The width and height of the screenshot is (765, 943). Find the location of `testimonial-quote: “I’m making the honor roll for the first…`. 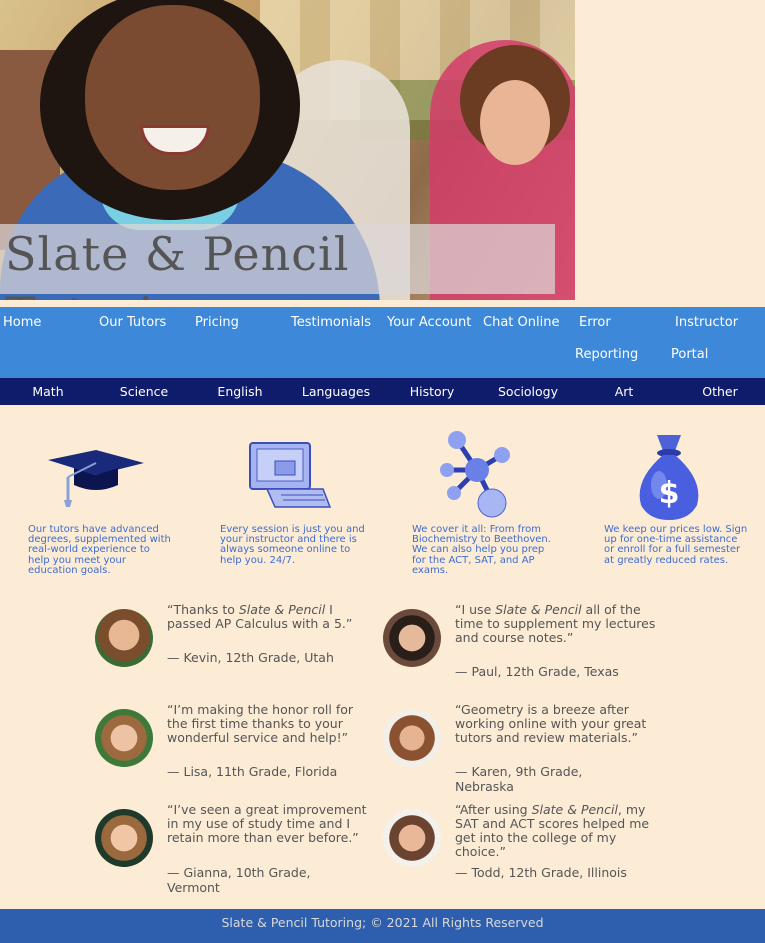

testimonial-quote: “I’m making the honor roll for the first… is located at coordinates (260, 723).